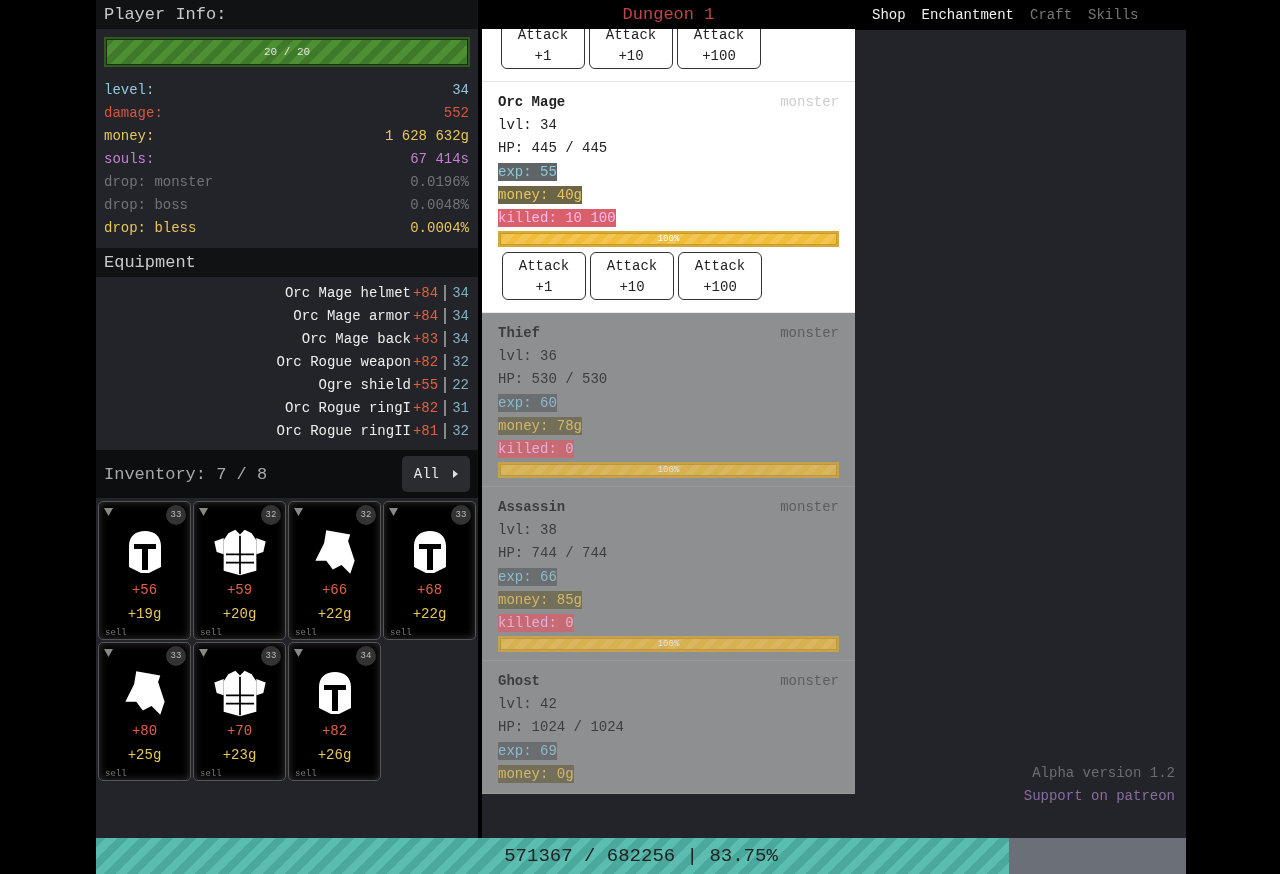  What do you see at coordinates (343, 430) in the screenshot?
I see `equipment-name: Orc Rogue ringII` at bounding box center [343, 430].